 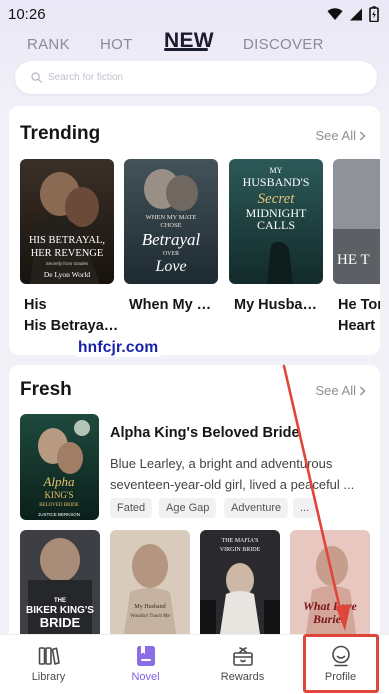 What do you see at coordinates (340, 677) in the screenshot?
I see `nav-label-profile: Profile` at bounding box center [340, 677].